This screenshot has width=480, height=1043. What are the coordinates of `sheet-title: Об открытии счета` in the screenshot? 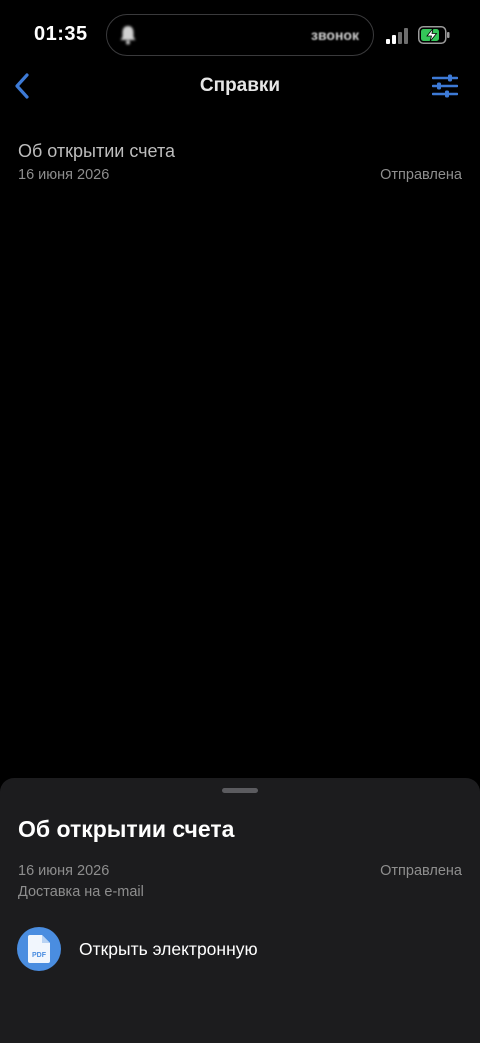 It's located at (126, 829).